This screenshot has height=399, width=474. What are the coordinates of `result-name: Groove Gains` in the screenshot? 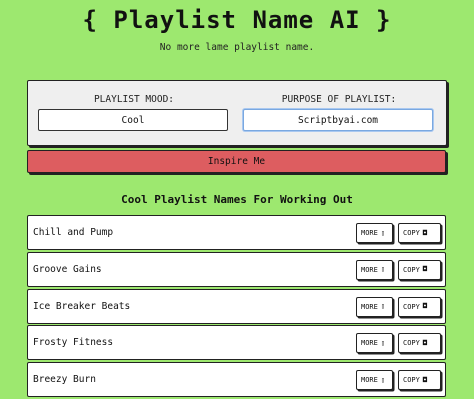 It's located at (67, 269).